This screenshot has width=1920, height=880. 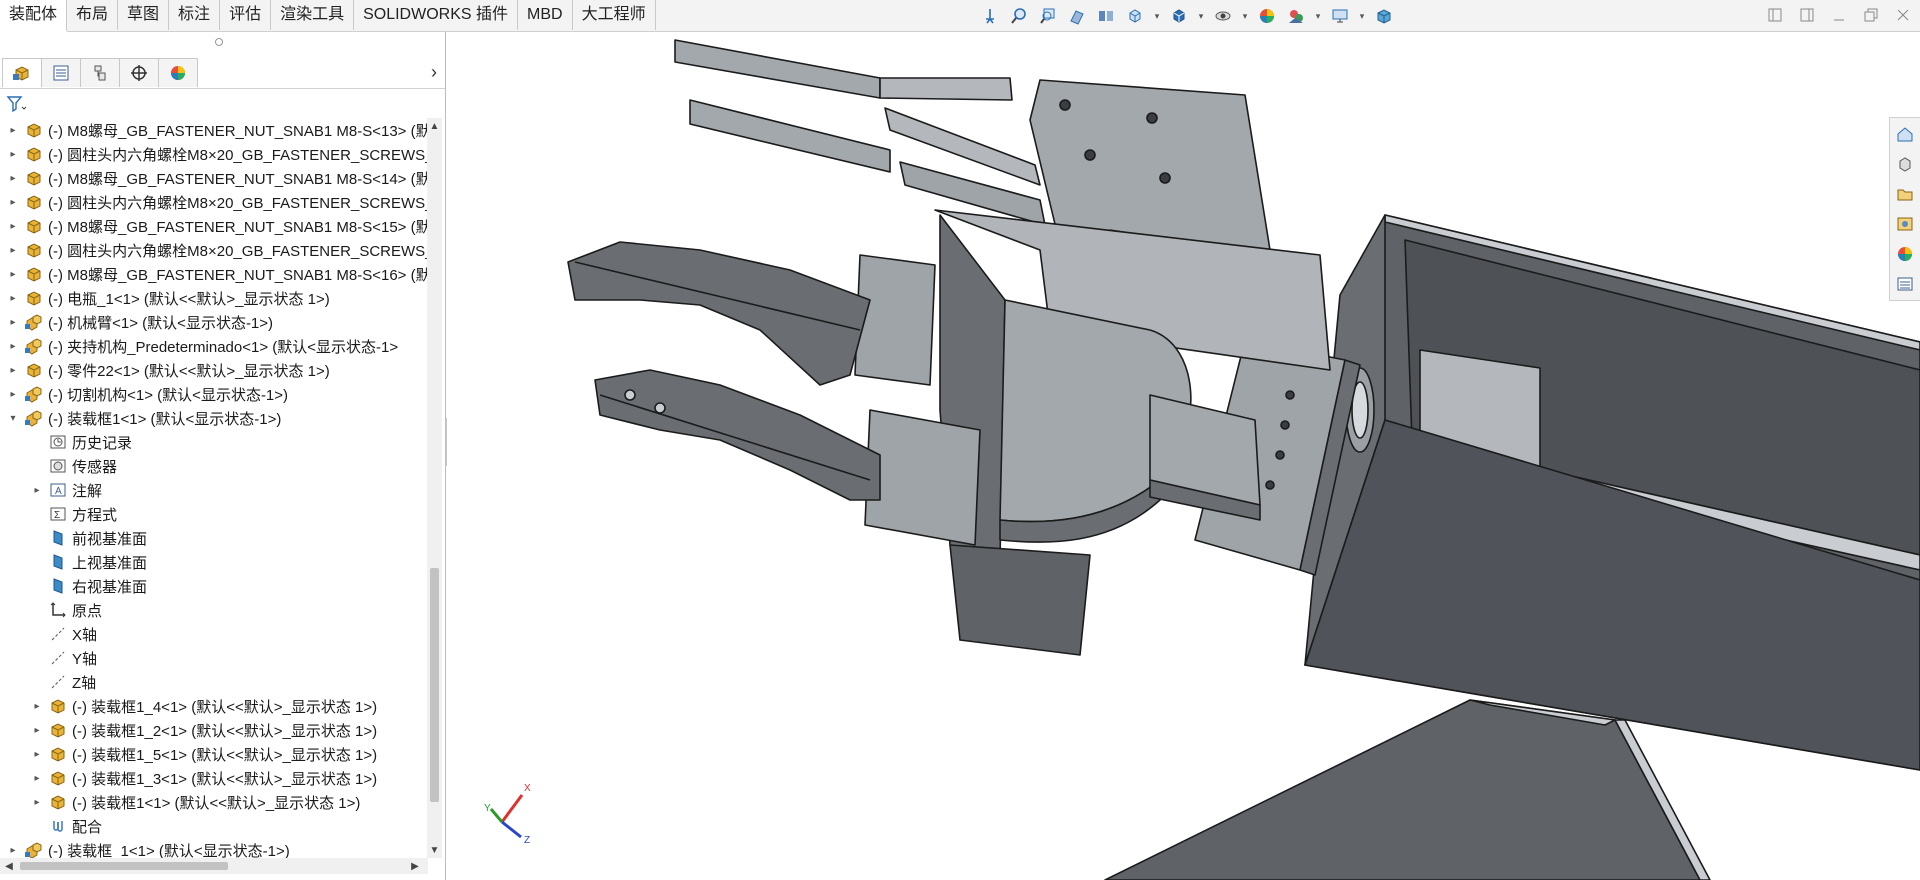 I want to click on ribbon-tab-8: 大工程师, so click(x=614, y=15).